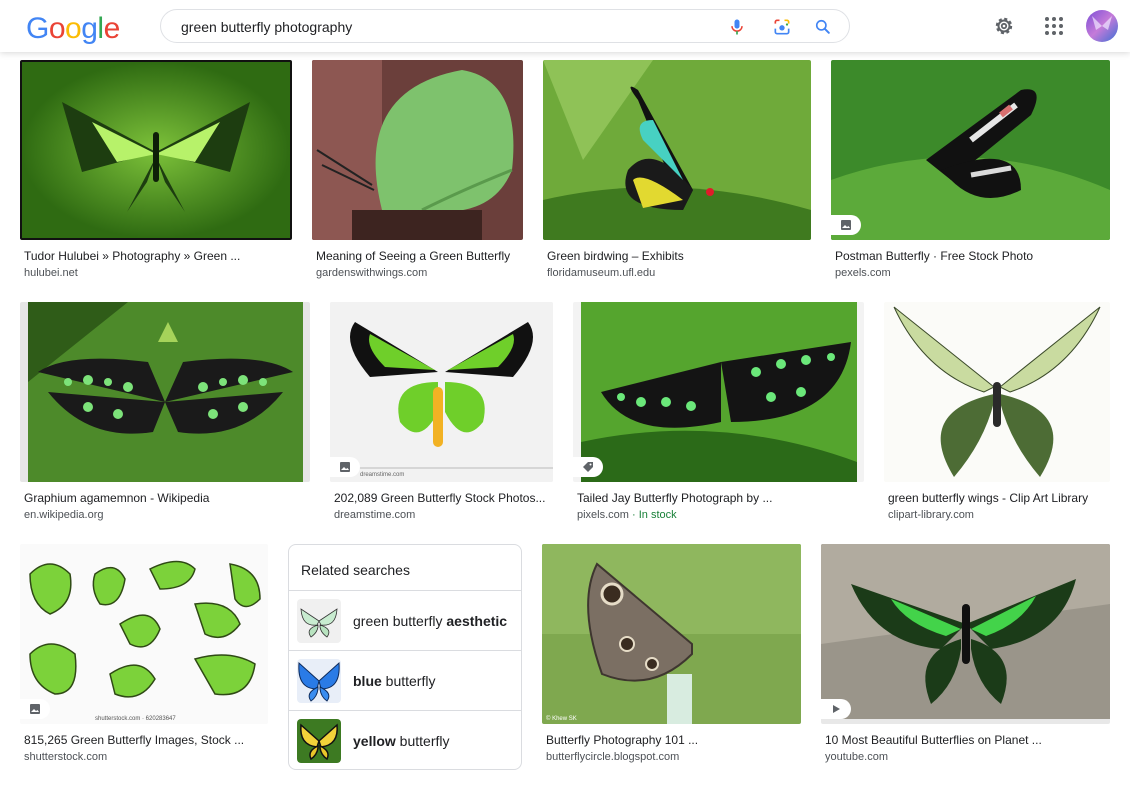 The height and width of the screenshot is (788, 1130). I want to click on camera-lens-icon, so click(782, 27).